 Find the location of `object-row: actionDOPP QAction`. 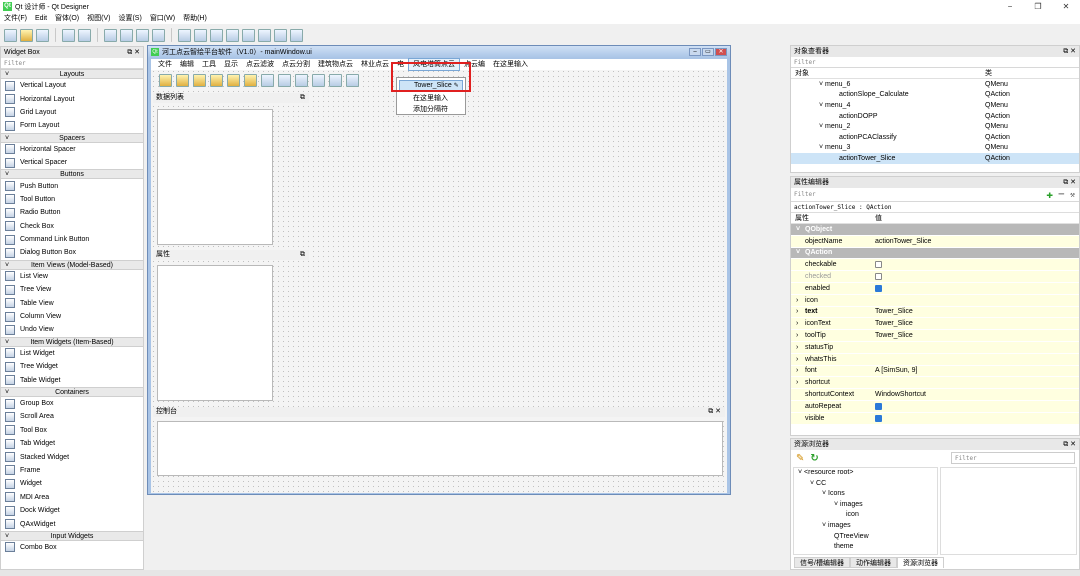

object-row: actionDOPP QAction is located at coordinates (935, 116).